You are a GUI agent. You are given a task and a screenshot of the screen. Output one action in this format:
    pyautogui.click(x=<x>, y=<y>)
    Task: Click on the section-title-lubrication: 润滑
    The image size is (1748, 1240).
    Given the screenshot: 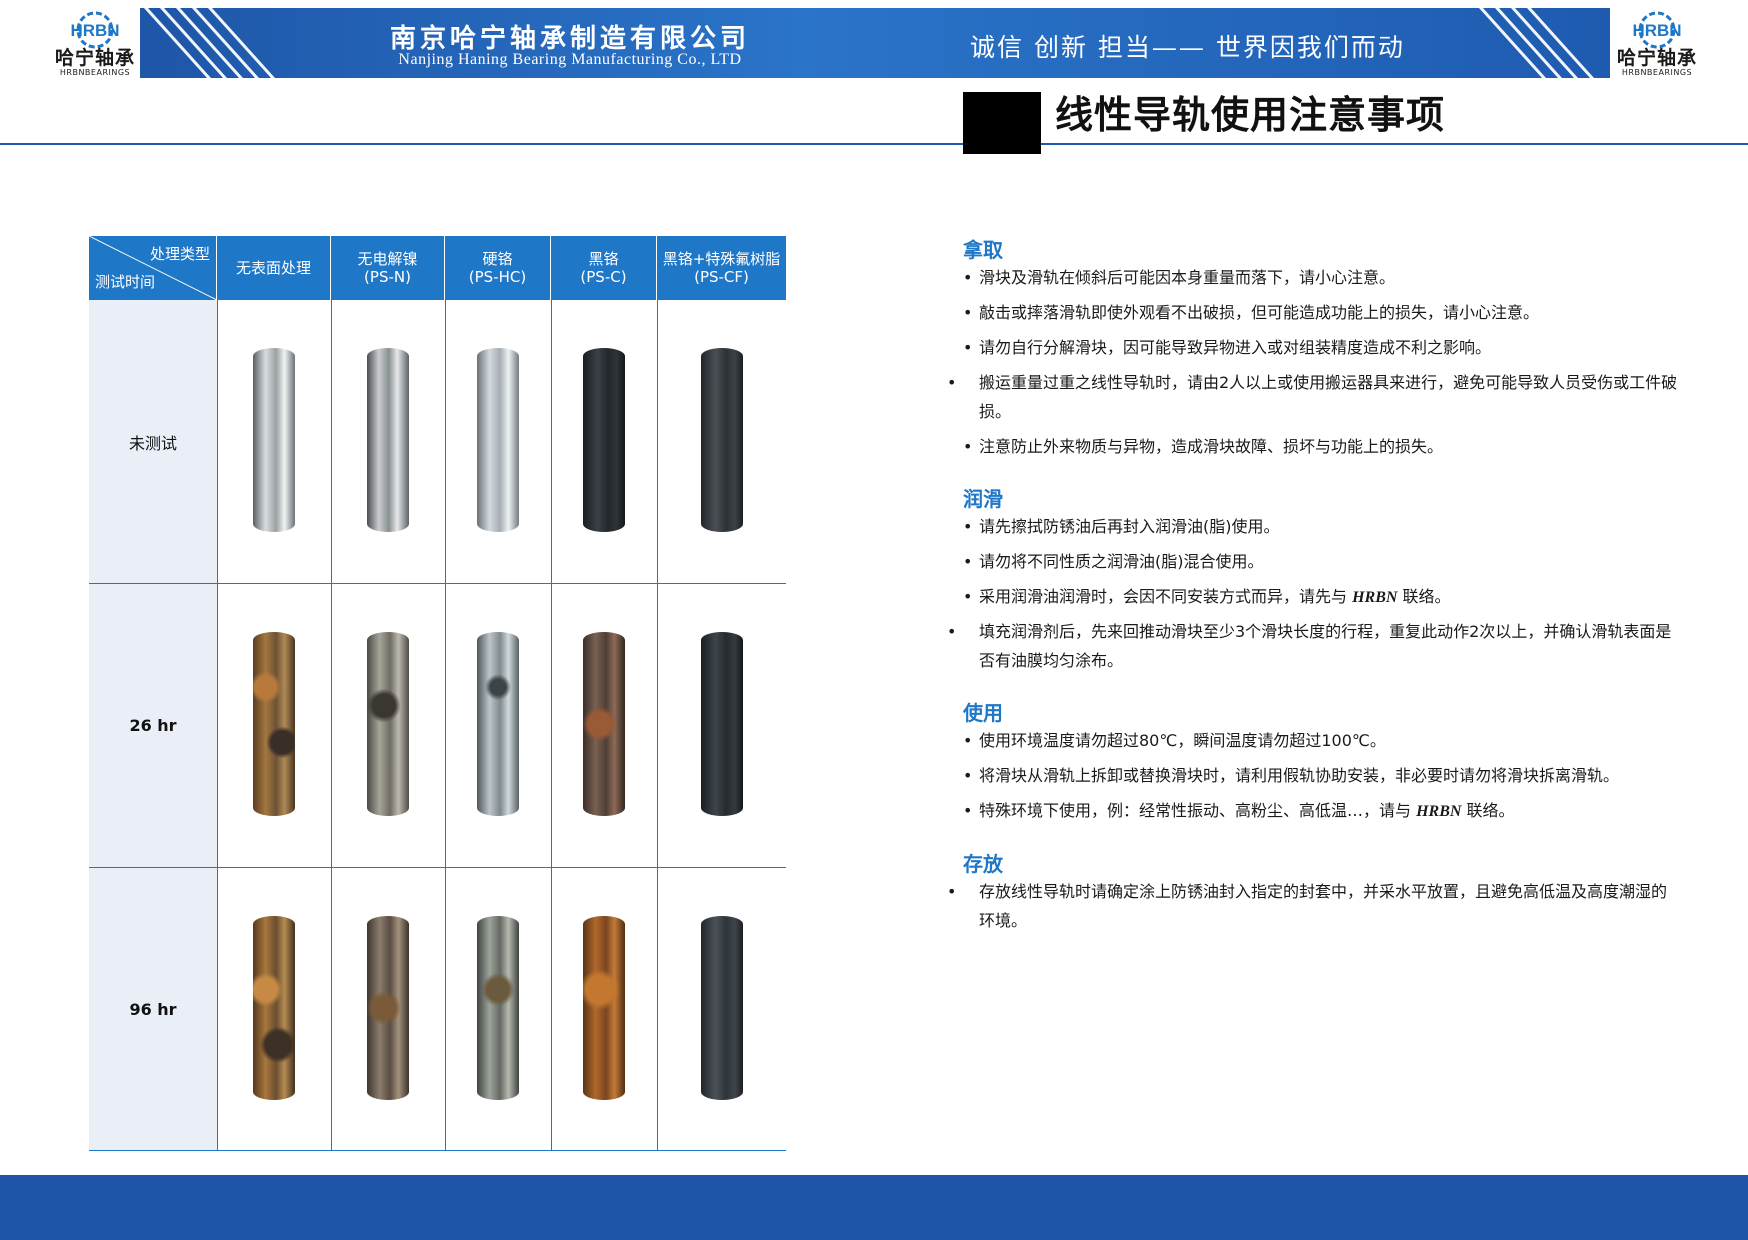 What is the action you would take?
    pyautogui.click(x=983, y=499)
    